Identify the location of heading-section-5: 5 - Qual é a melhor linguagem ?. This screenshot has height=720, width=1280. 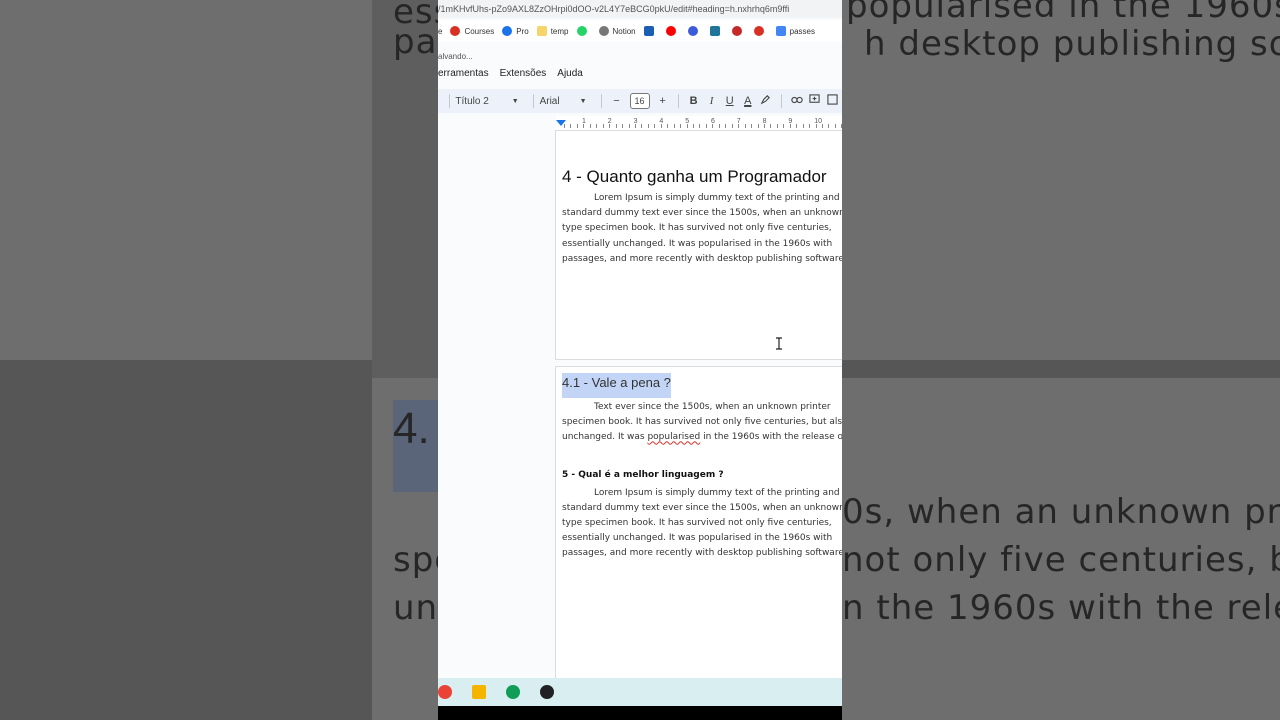
(702, 475).